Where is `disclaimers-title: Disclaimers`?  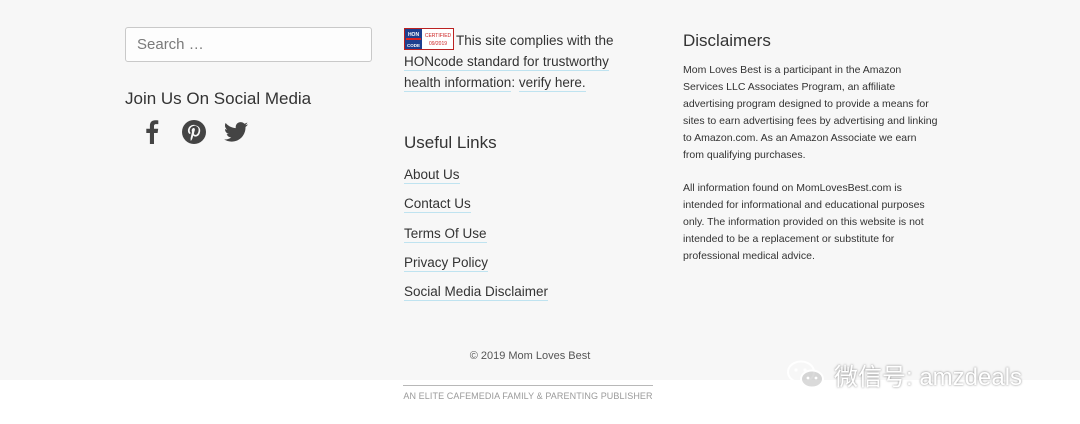 disclaimers-title: Disclaimers is located at coordinates (727, 40).